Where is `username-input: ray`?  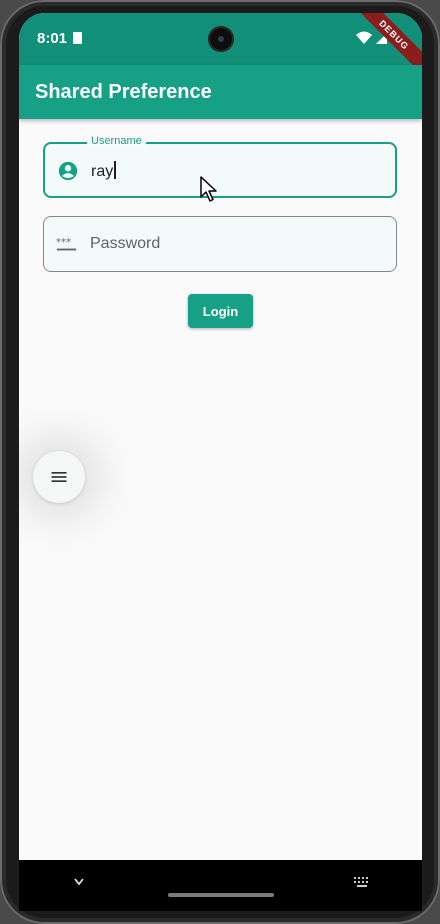
username-input: ray is located at coordinates (103, 171).